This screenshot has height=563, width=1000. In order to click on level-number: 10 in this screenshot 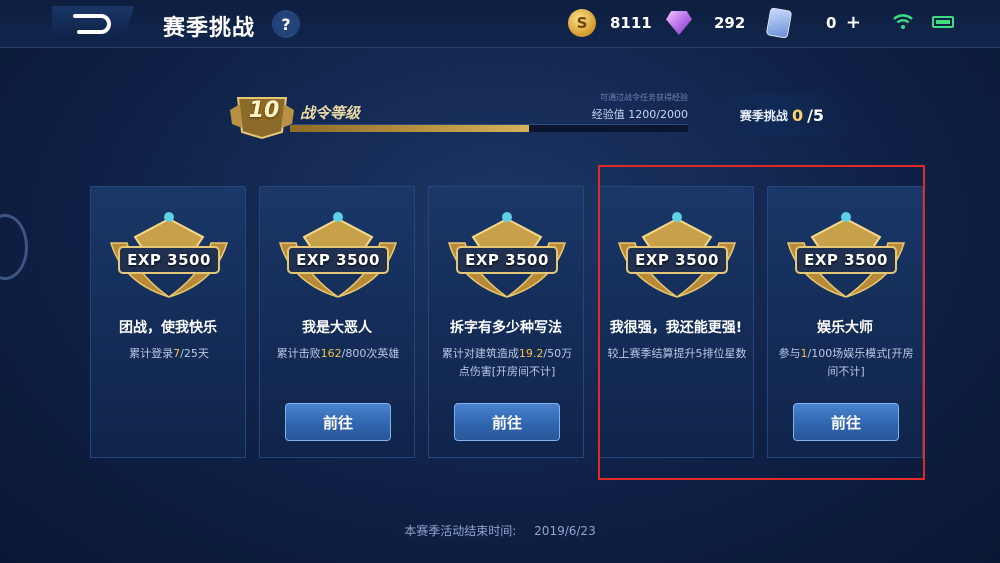, I will do `click(264, 110)`.